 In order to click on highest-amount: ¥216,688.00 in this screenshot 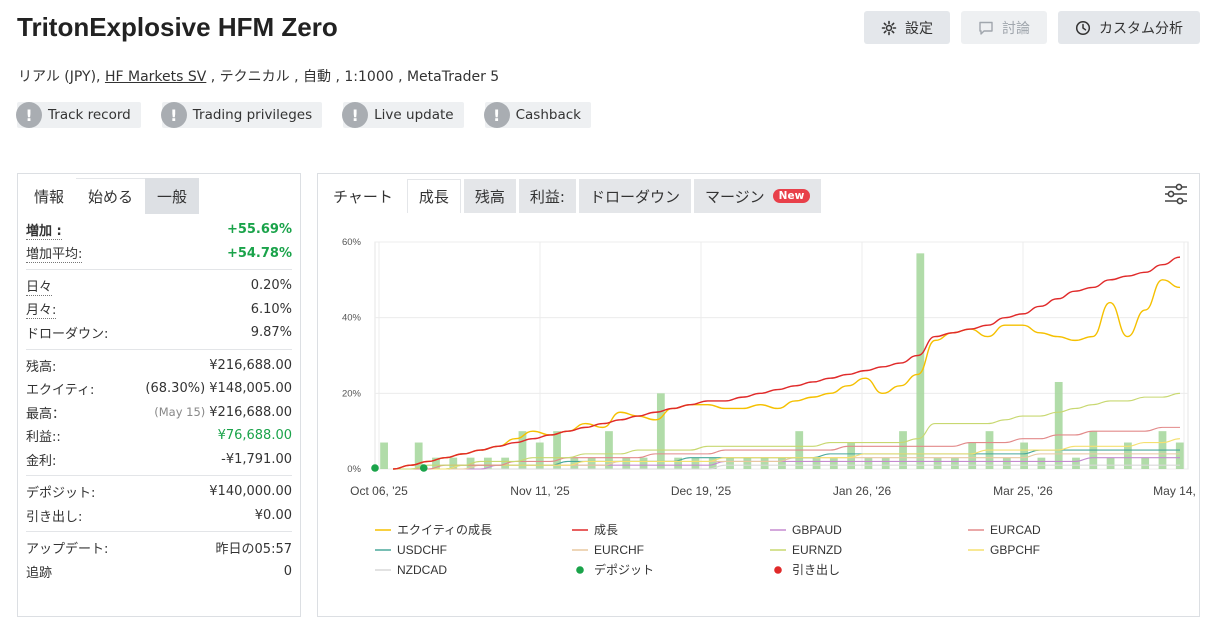, I will do `click(250, 412)`.